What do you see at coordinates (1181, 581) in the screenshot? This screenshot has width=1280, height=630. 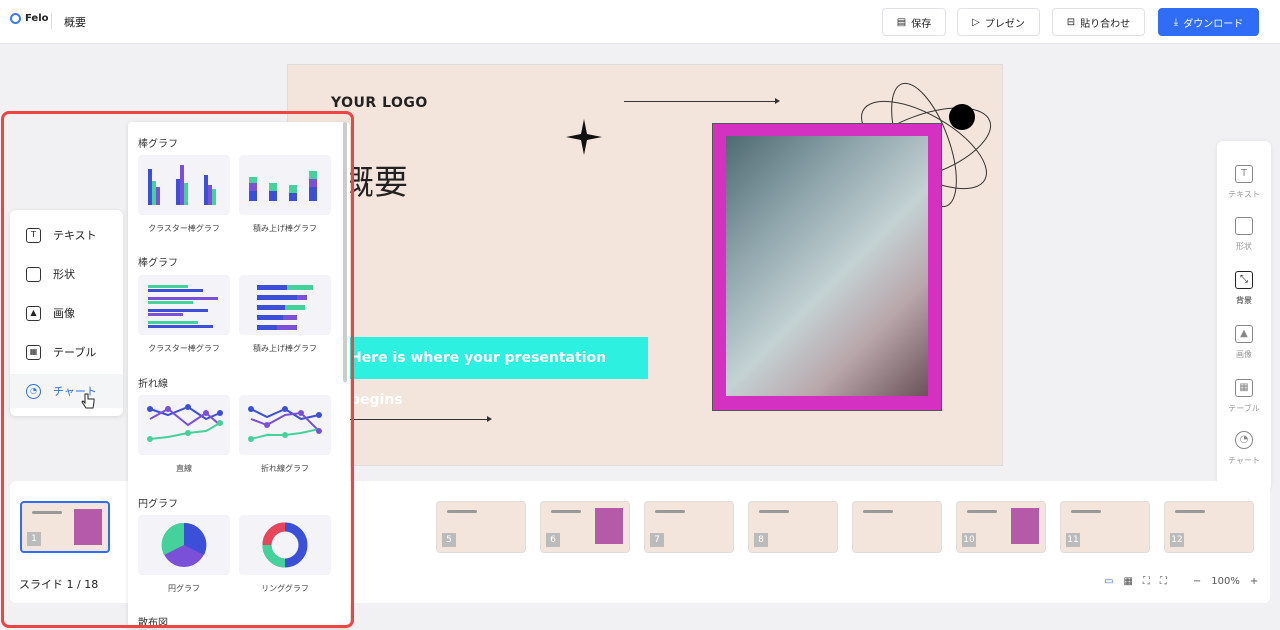 I see `view-controls: ▭ ▦ ⛶ ⛶ −100% +` at bounding box center [1181, 581].